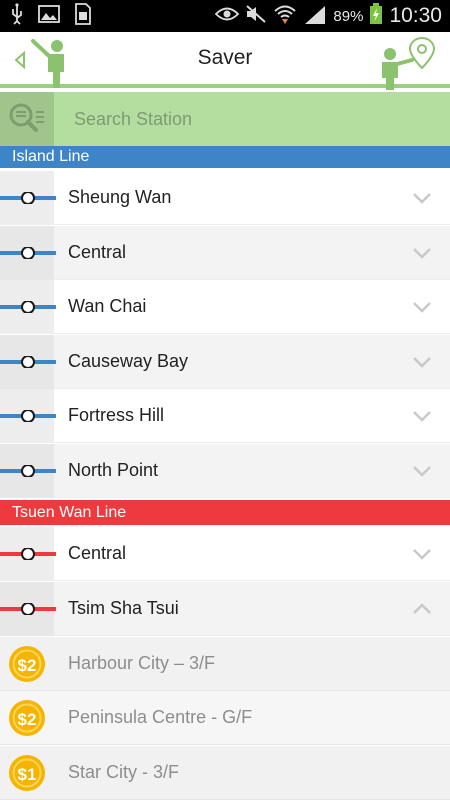 This screenshot has height=800, width=450. Describe the element at coordinates (225, 61) in the screenshot. I see `app-header: Saver` at that location.